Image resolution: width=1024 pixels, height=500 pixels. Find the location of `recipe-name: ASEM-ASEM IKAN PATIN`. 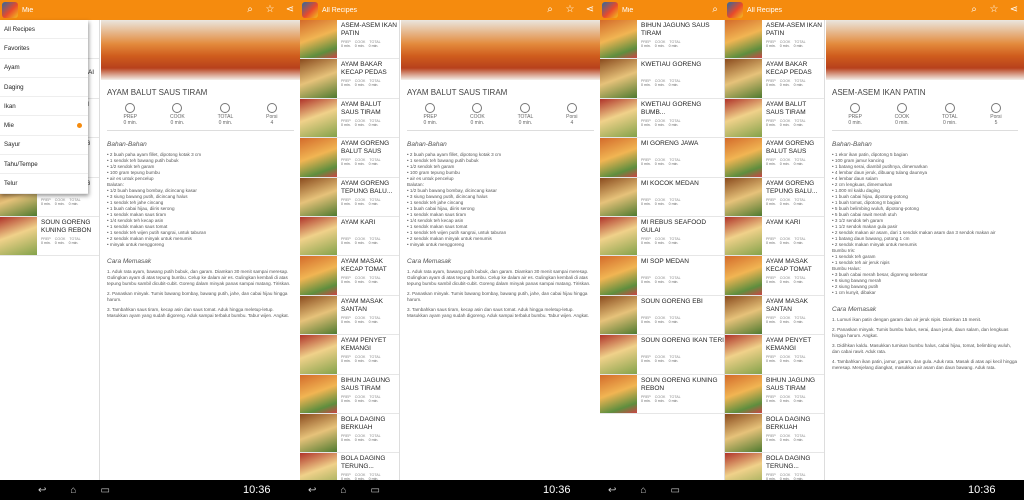

recipe-name: ASEM-ASEM IKAN PATIN is located at coordinates (794, 29).